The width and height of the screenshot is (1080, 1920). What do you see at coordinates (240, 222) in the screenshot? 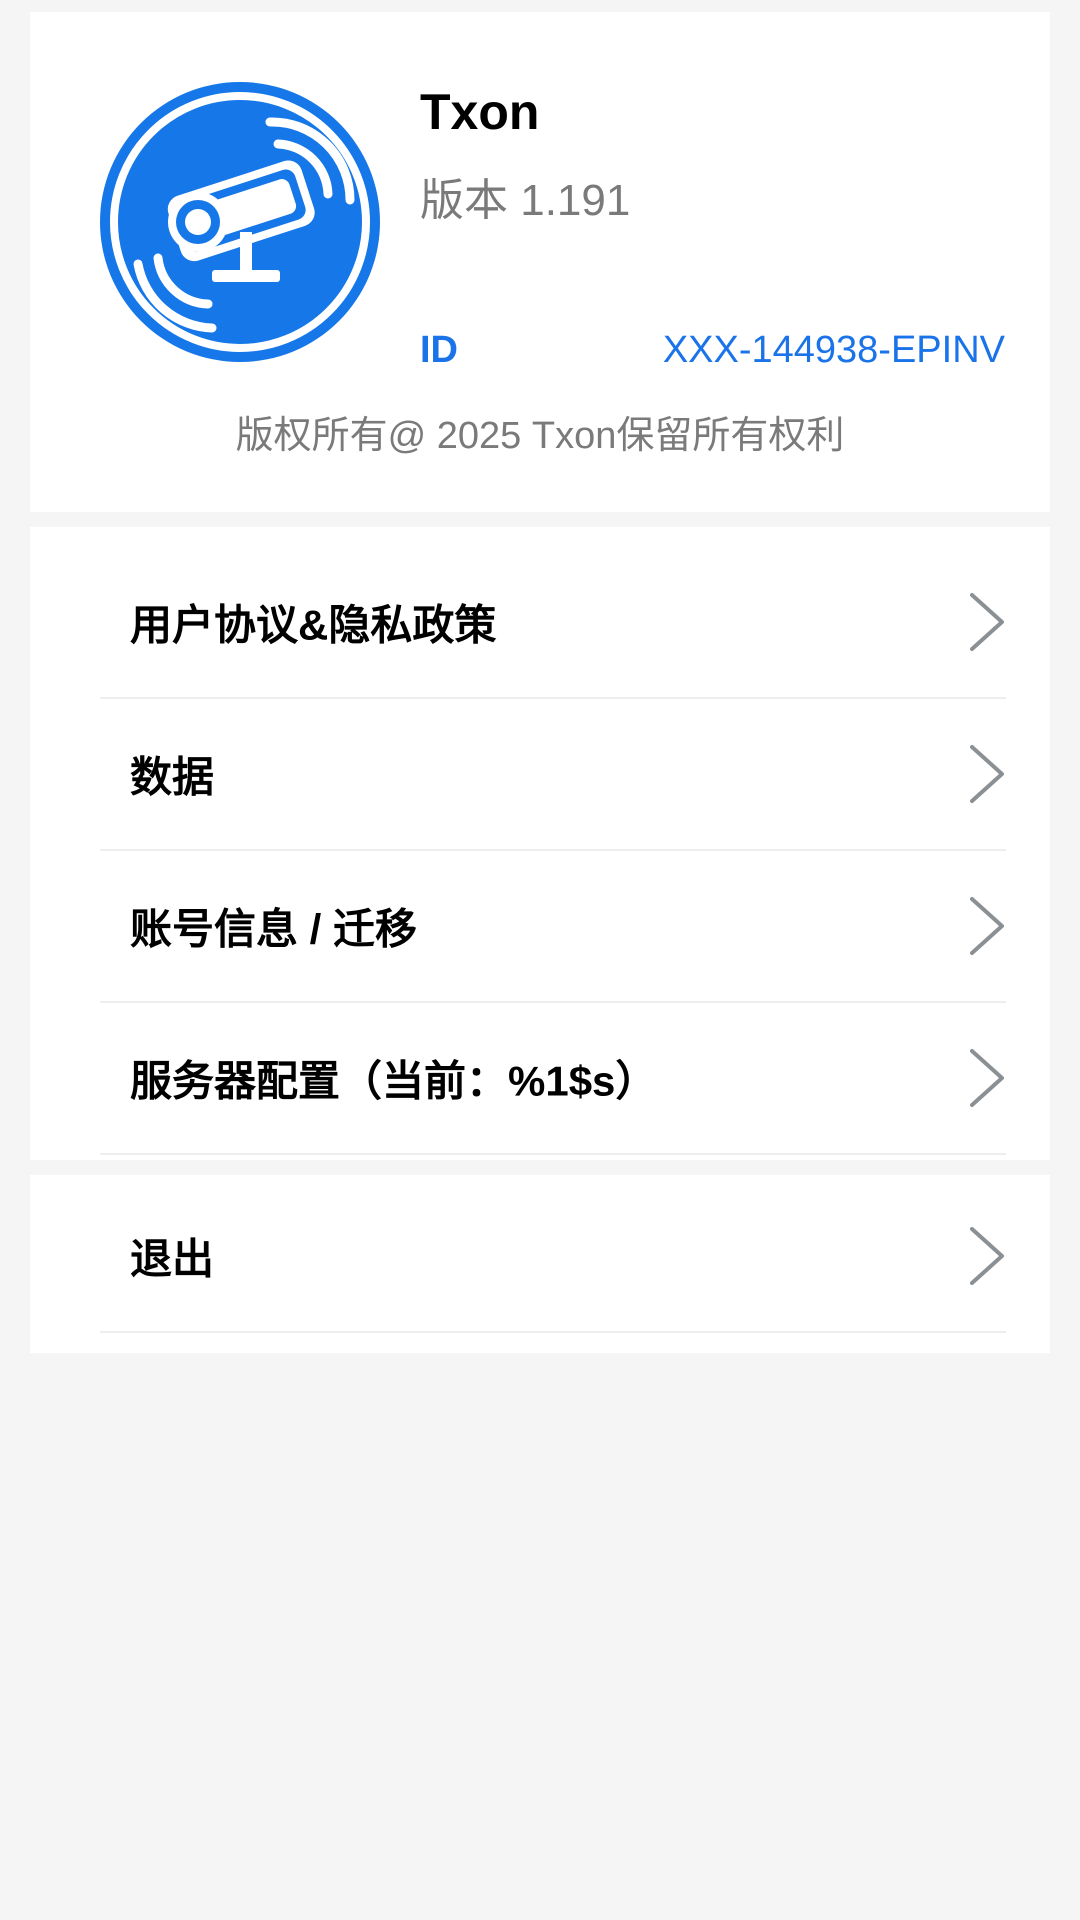
I see `app-logo-icon` at bounding box center [240, 222].